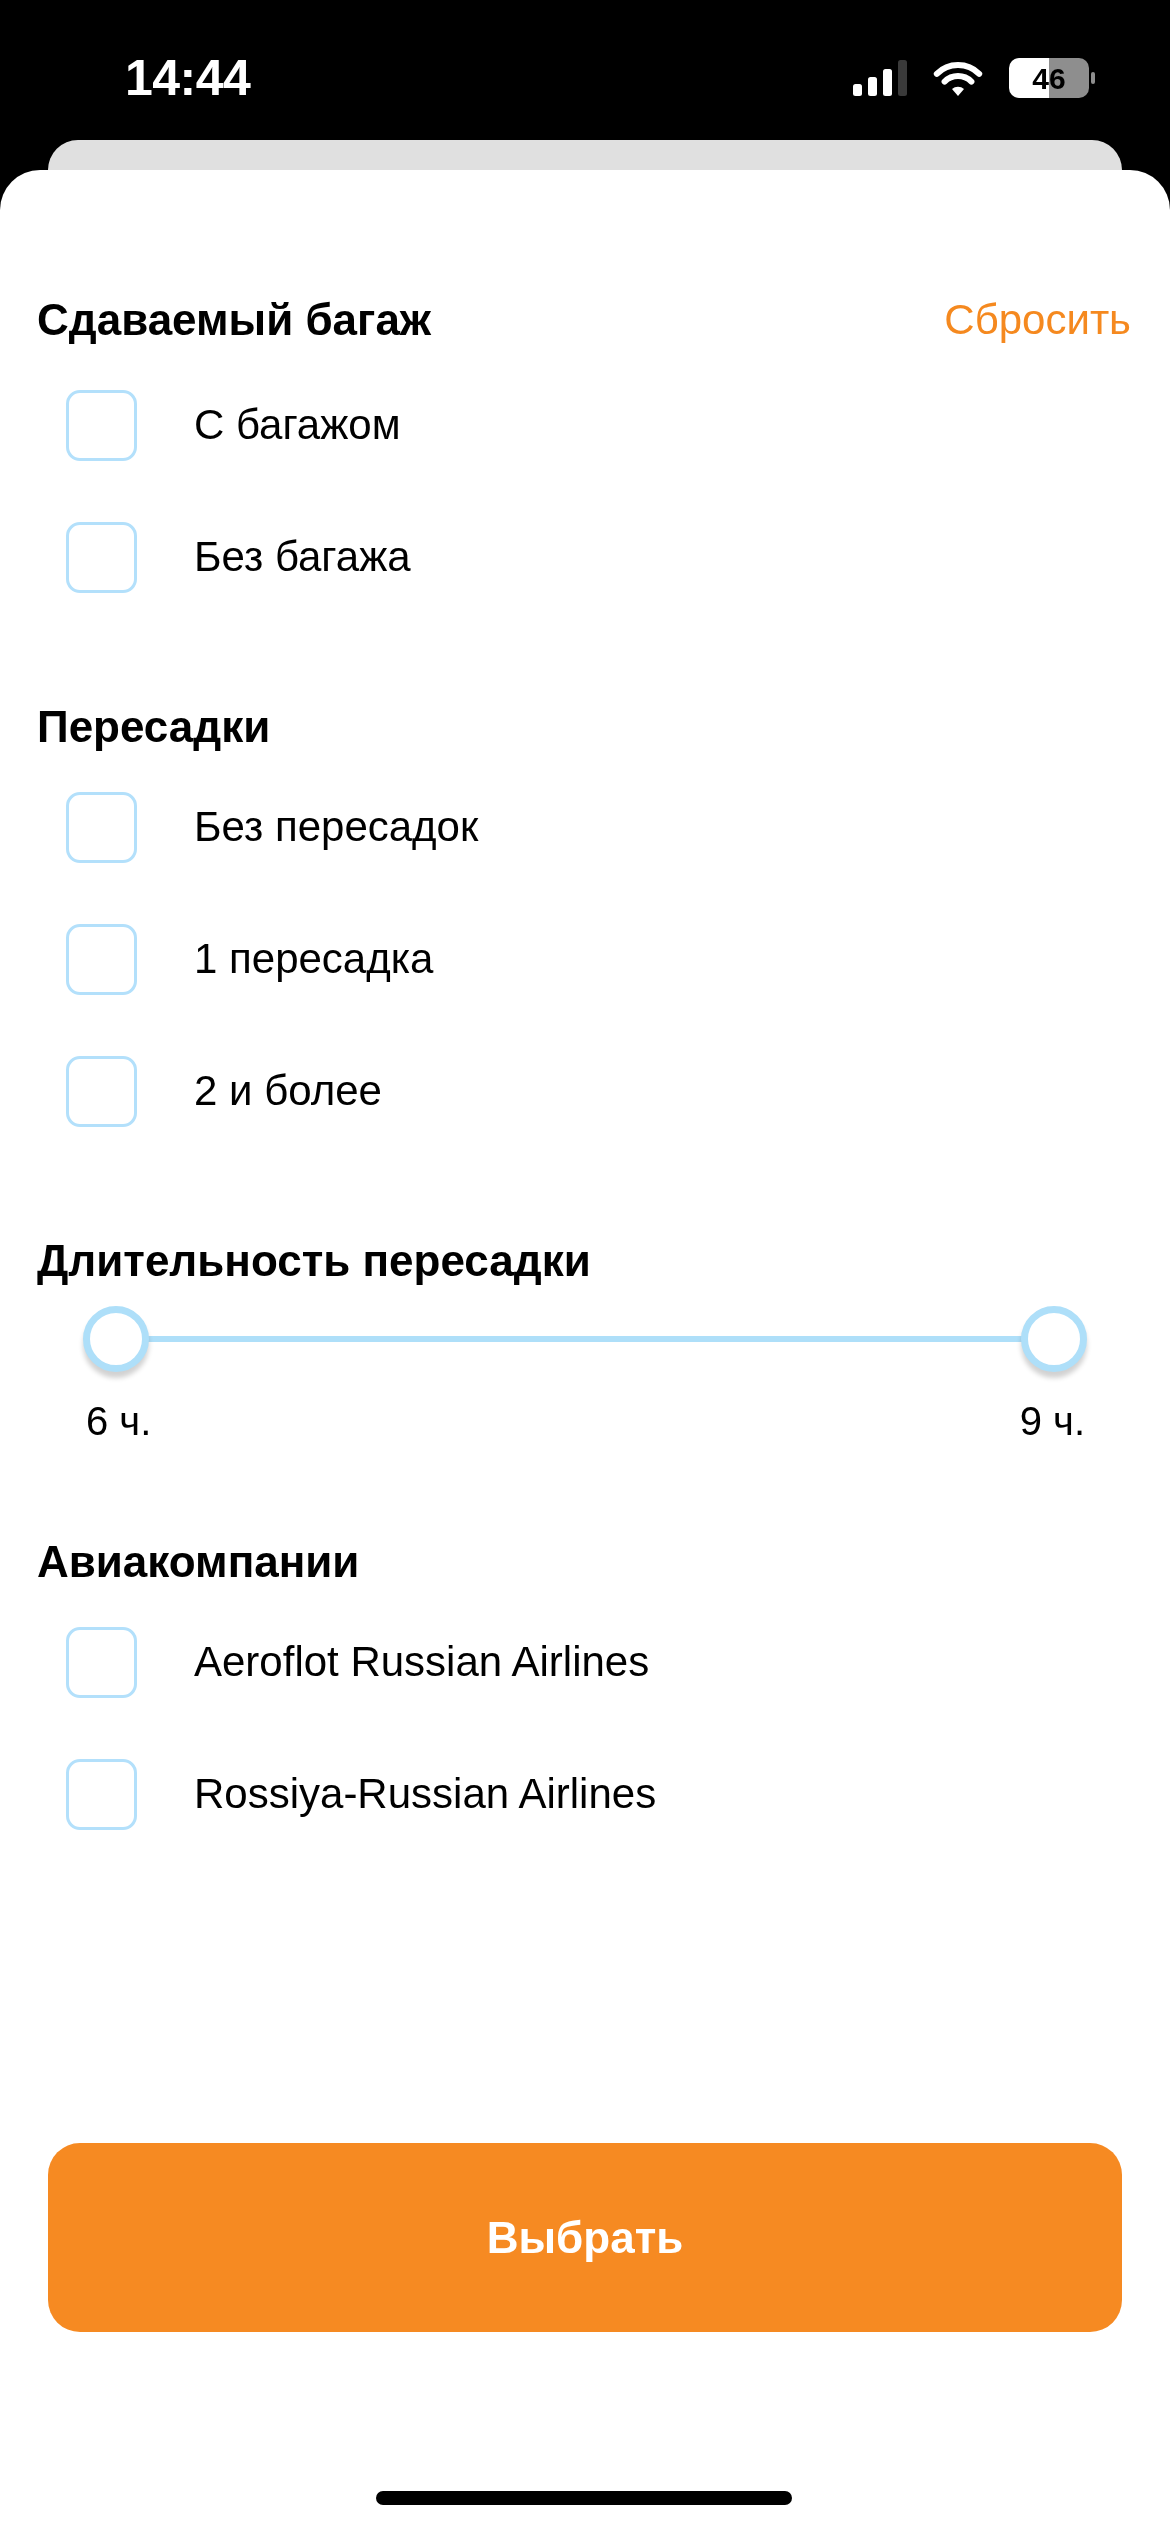  What do you see at coordinates (288, 1091) in the screenshot?
I see `option-label: 2 и более` at bounding box center [288, 1091].